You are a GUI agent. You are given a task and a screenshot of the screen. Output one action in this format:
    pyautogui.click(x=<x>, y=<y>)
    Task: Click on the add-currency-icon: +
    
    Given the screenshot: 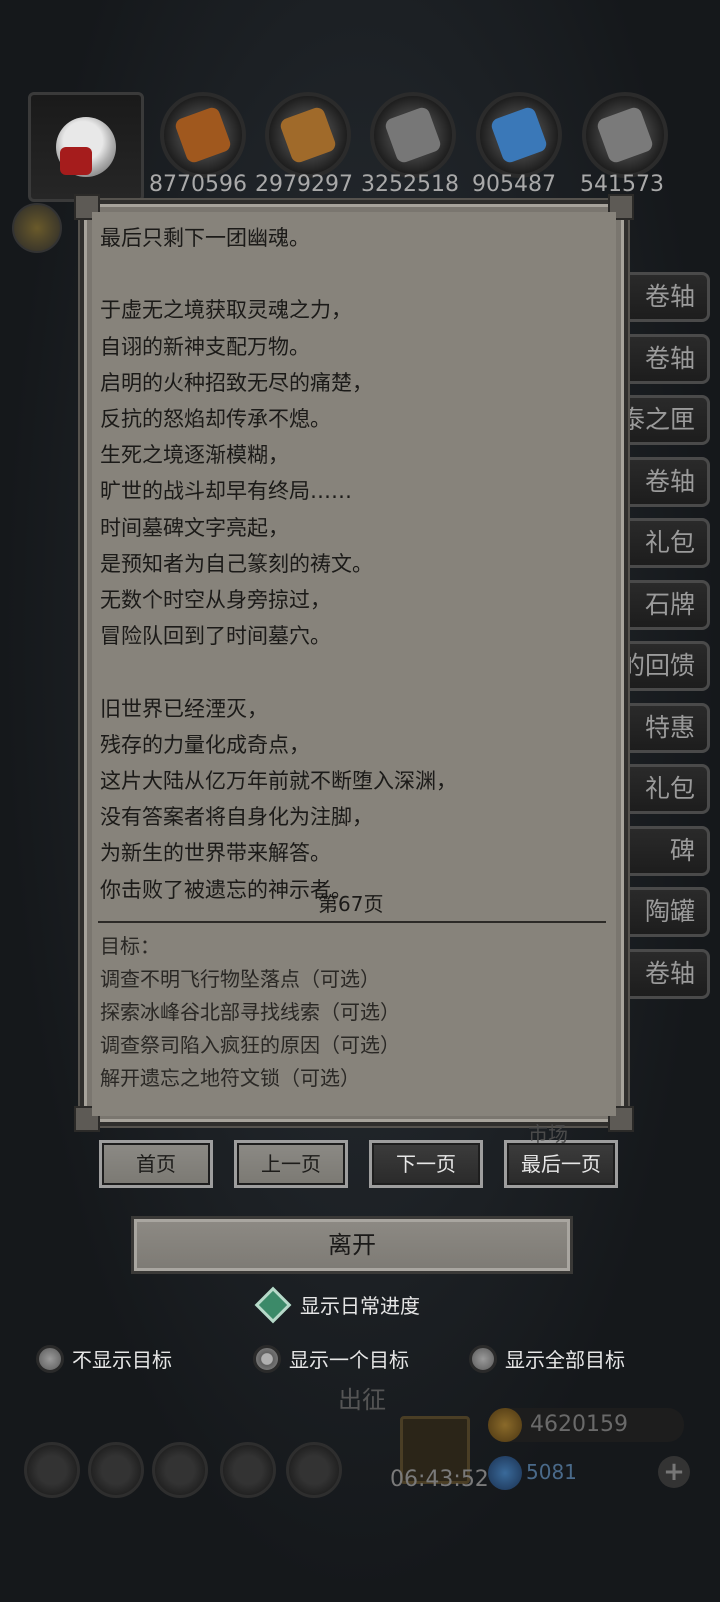 What is the action you would take?
    pyautogui.click(x=674, y=1472)
    